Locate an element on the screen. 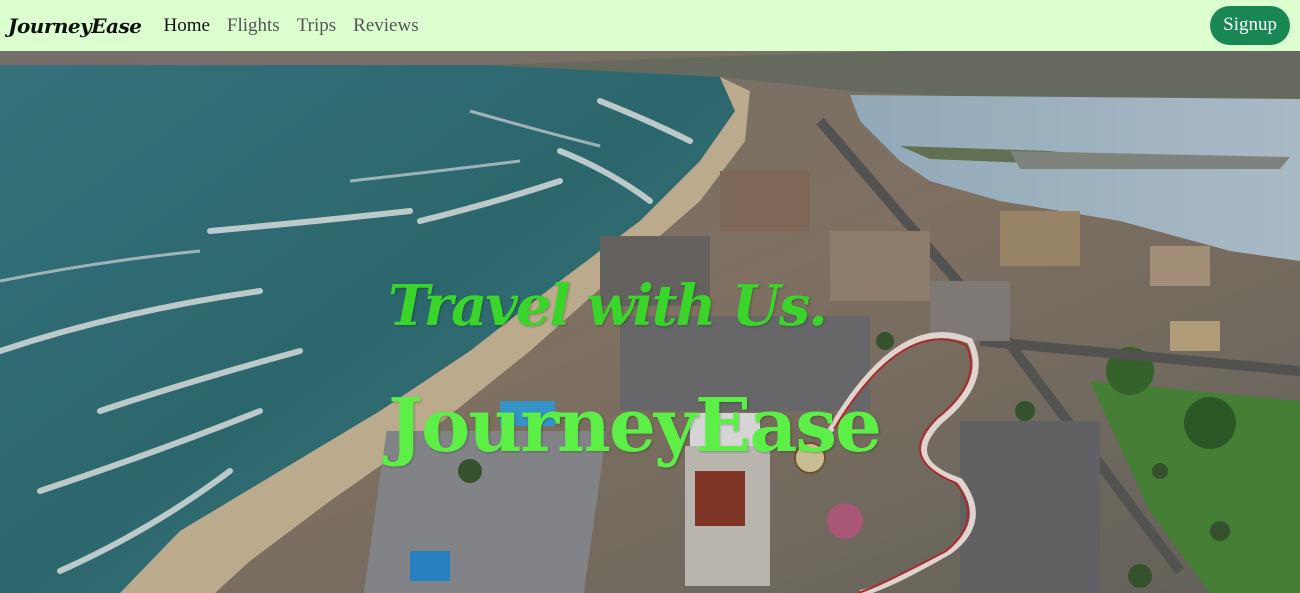 This screenshot has width=1300, height=593. signup-button: Signup is located at coordinates (1250, 25).